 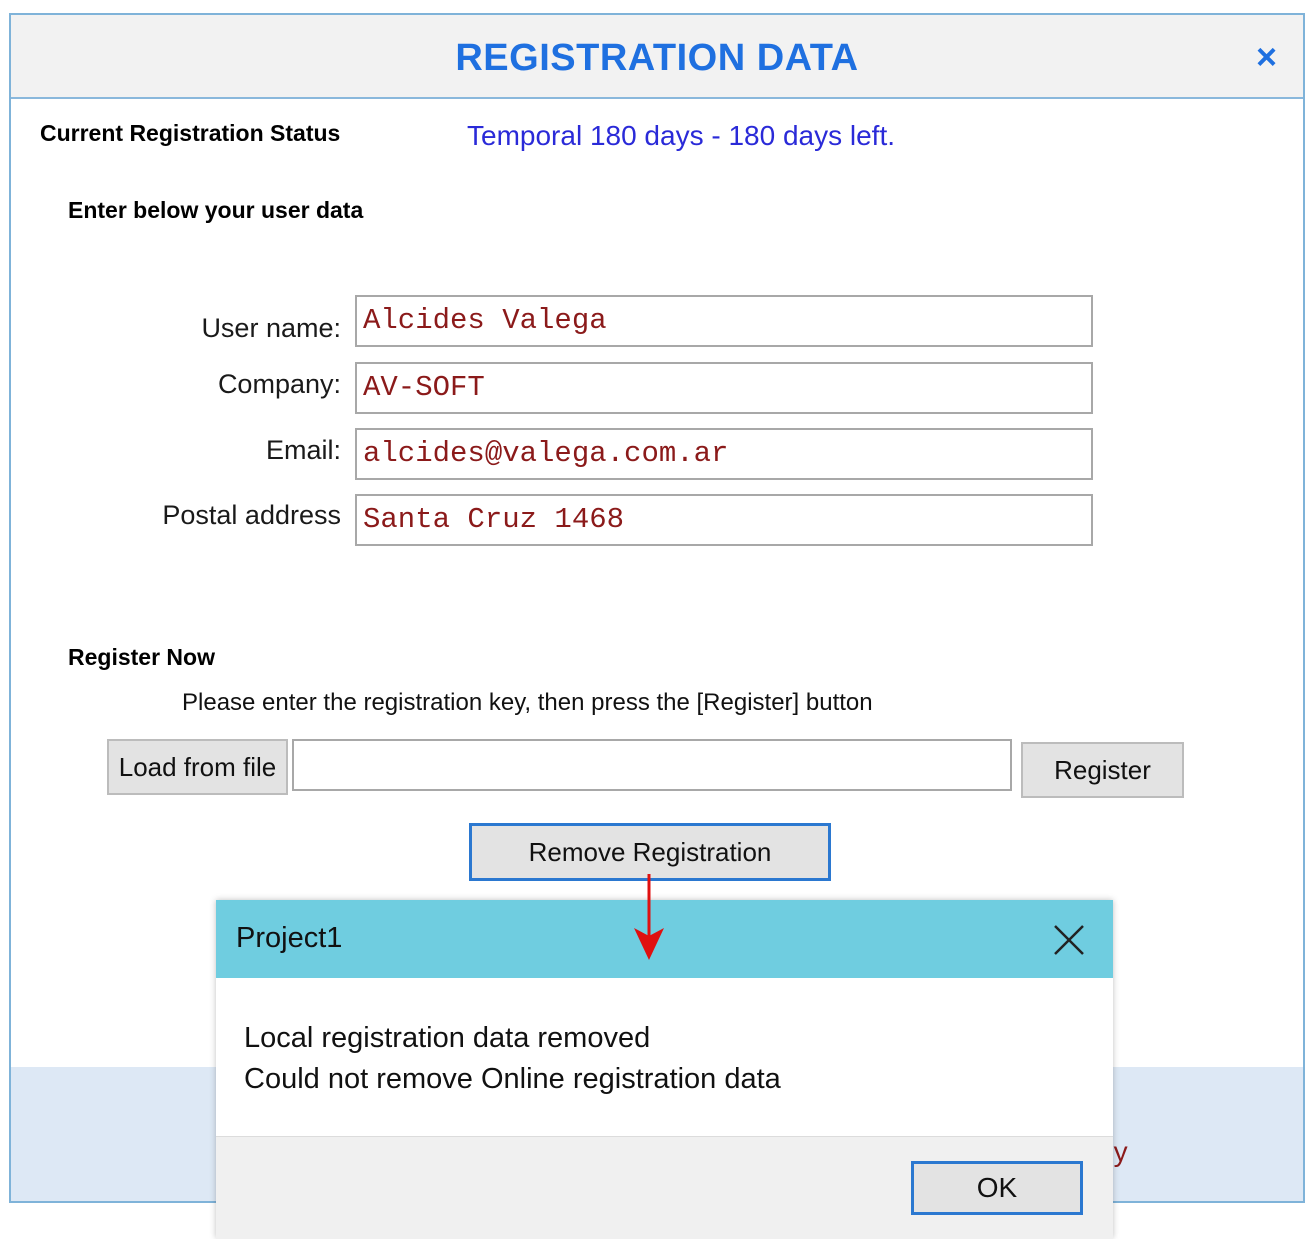 What do you see at coordinates (649, 917) in the screenshot?
I see `arrow-down-icon` at bounding box center [649, 917].